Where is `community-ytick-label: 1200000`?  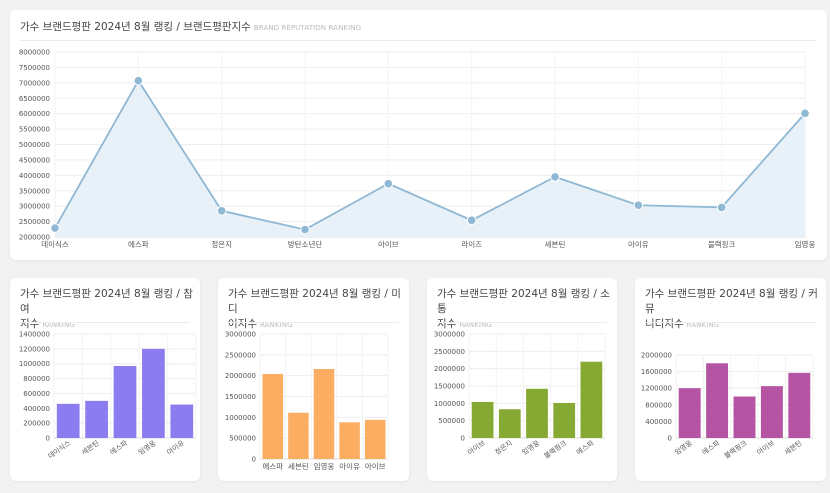
community-ytick-label: 1200000 is located at coordinates (656, 389).